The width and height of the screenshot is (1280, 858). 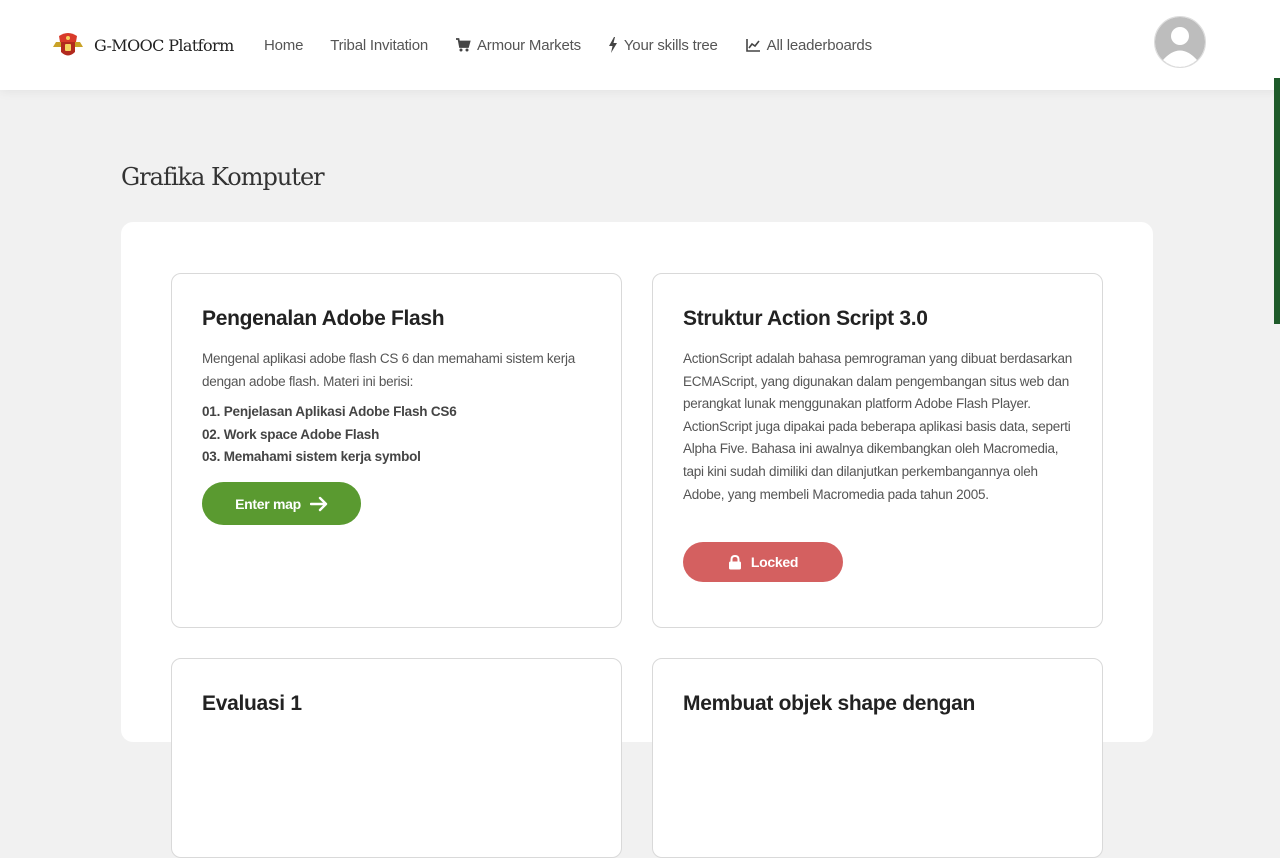 I want to click on user-avatar-icon, so click(x=1180, y=42).